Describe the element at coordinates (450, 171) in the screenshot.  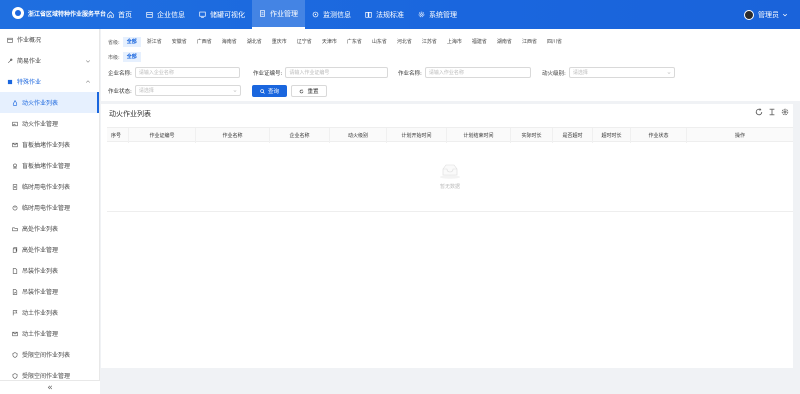
I see `empty-box-icon` at that location.